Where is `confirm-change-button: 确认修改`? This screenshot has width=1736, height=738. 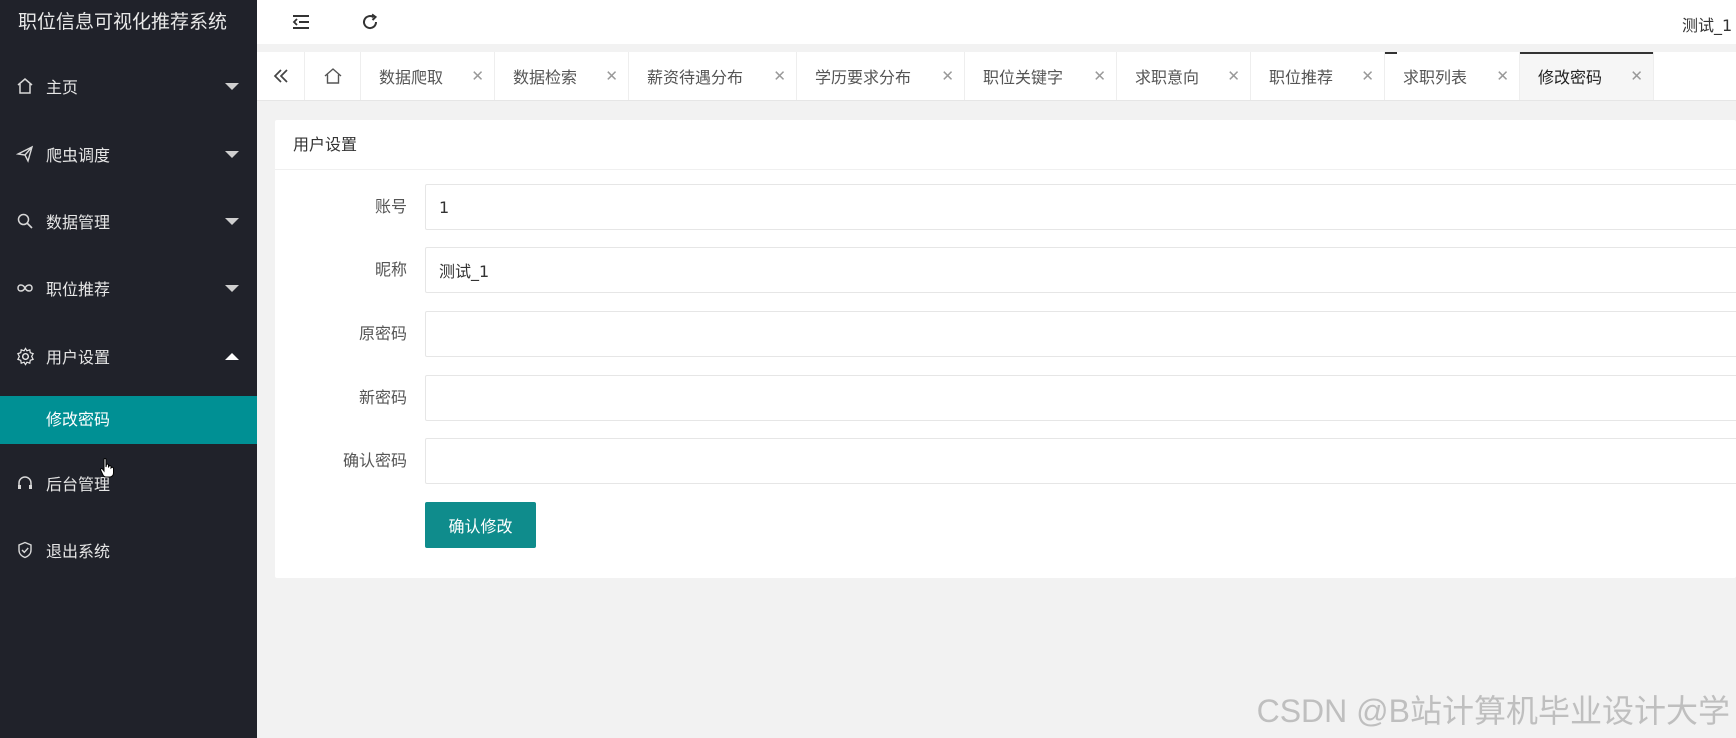
confirm-change-button: 确认修改 is located at coordinates (480, 525).